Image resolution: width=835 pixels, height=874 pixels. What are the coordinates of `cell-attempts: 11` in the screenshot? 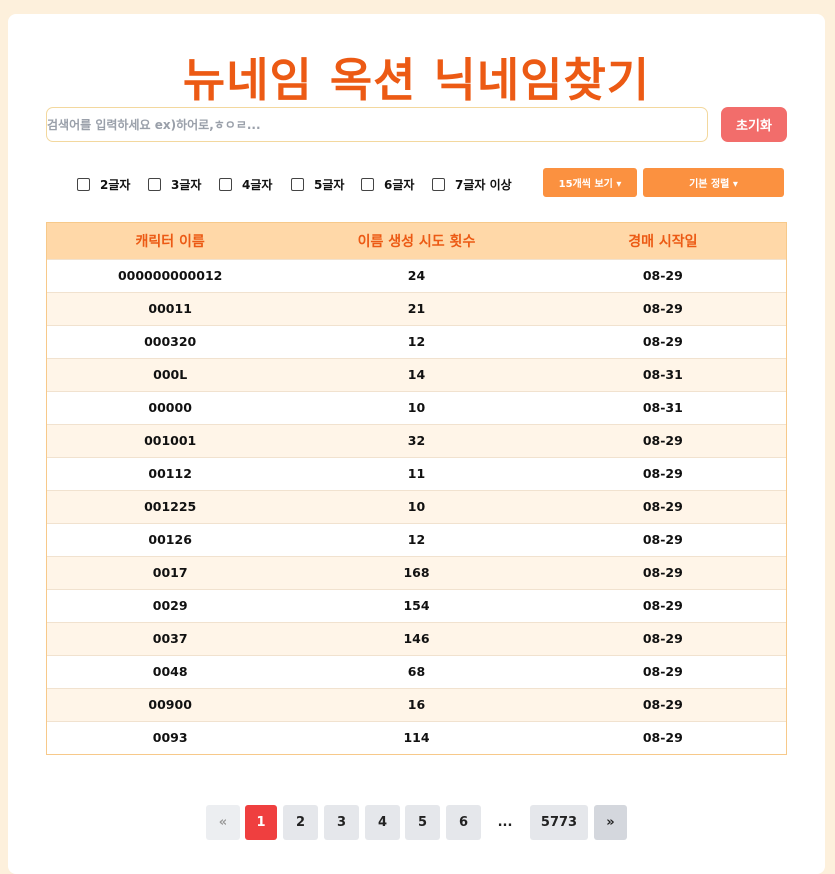 It's located at (416, 473).